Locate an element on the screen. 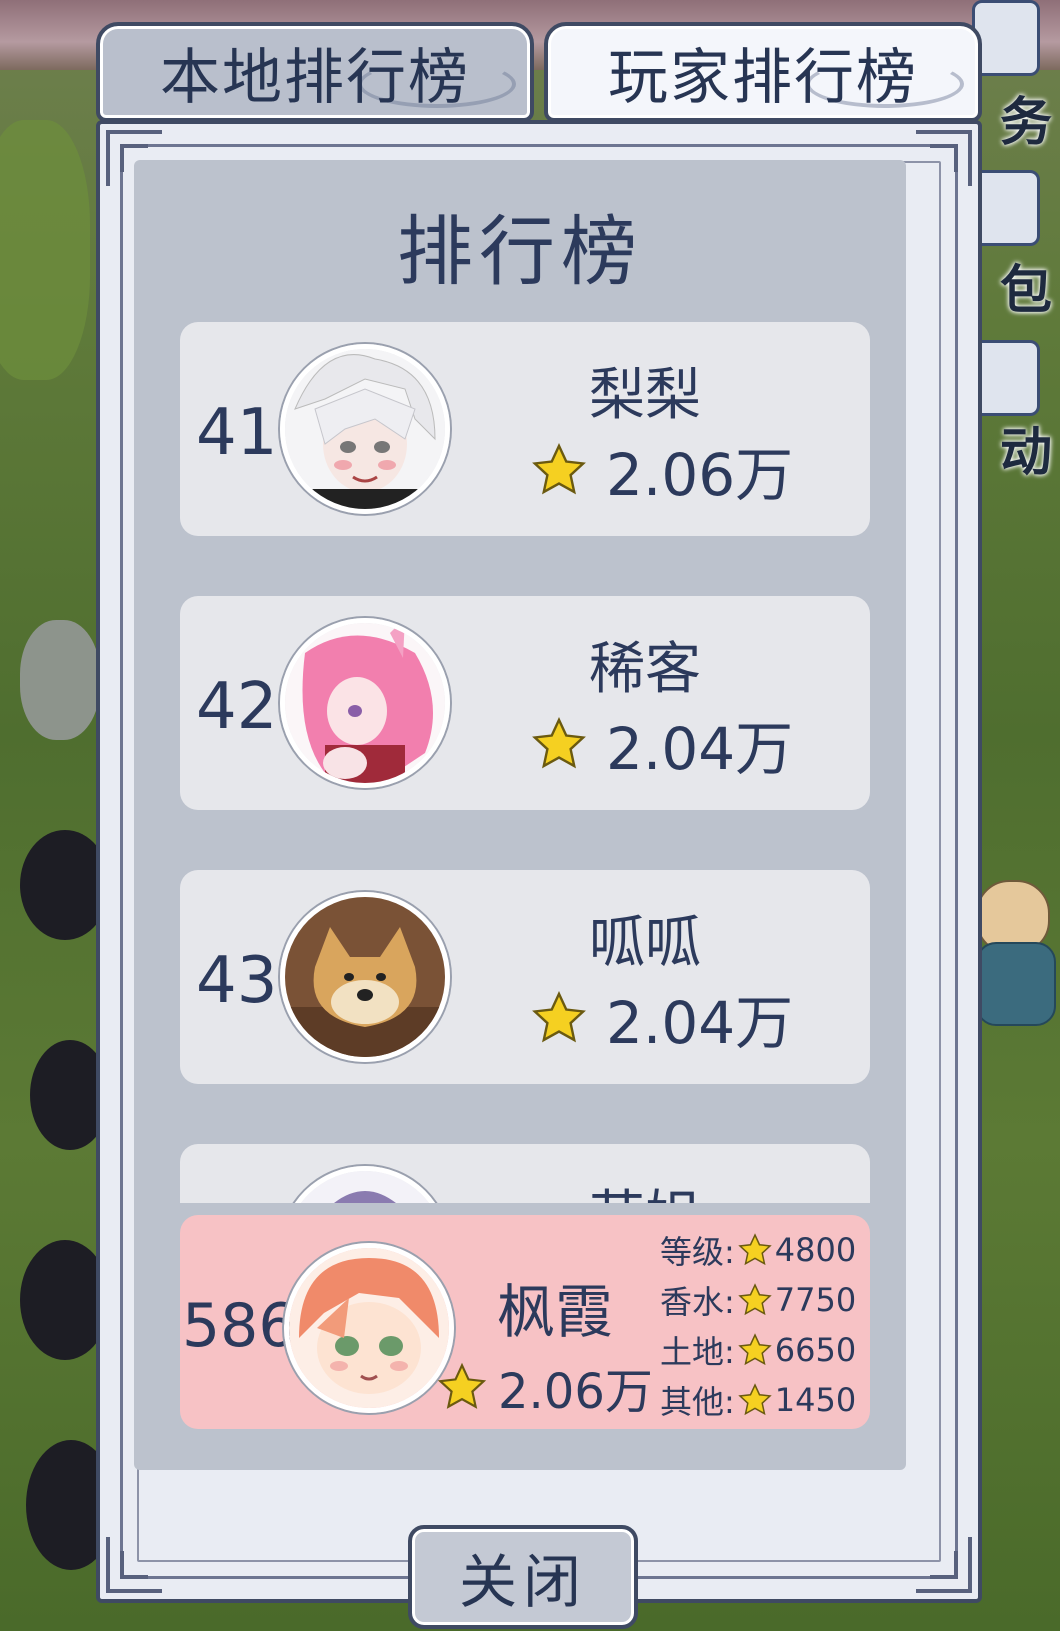 The width and height of the screenshot is (1060, 1631). stat-value: 6650 is located at coordinates (815, 1350).